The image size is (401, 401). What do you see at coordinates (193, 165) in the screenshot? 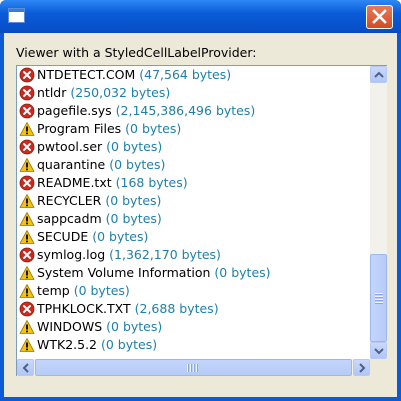
I see `list-item: quarantine (0 bytes)` at bounding box center [193, 165].